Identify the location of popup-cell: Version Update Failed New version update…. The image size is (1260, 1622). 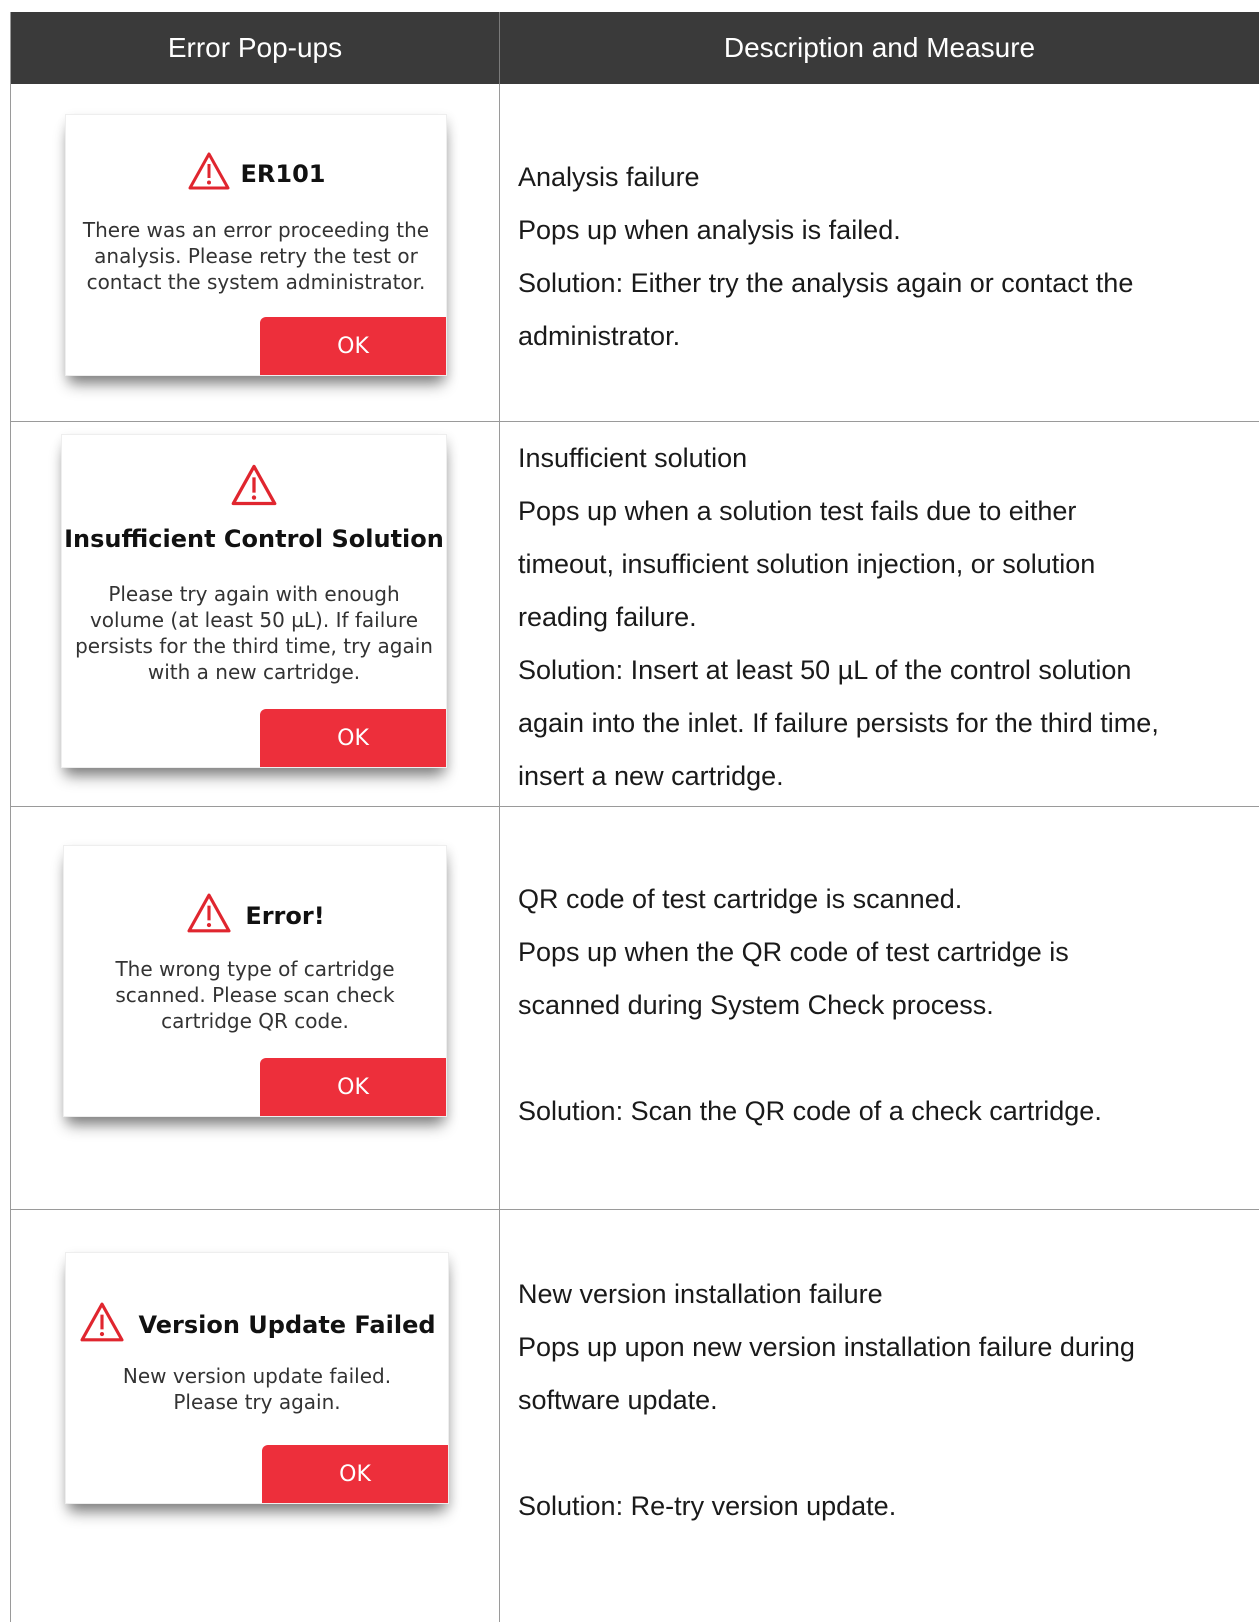
(255, 1416).